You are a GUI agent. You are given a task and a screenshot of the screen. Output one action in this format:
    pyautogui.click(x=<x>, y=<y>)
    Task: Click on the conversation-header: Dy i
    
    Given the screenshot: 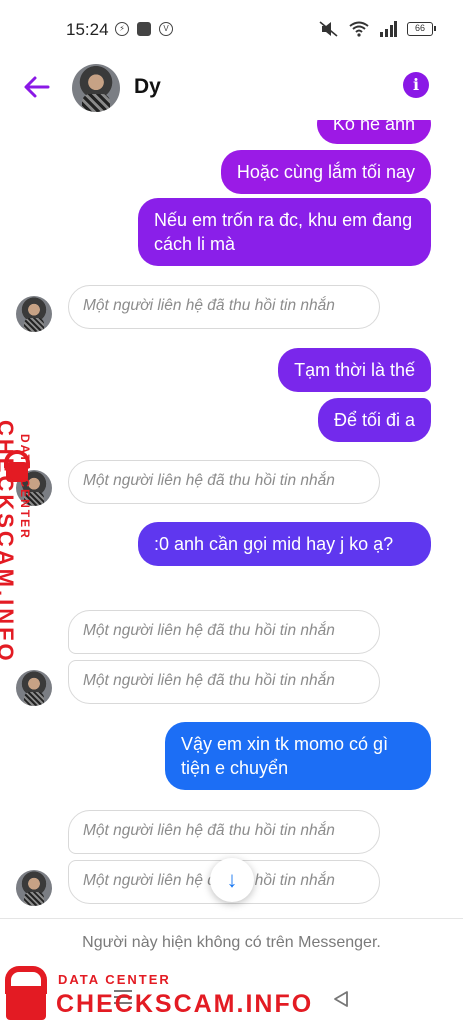 What is the action you would take?
    pyautogui.click(x=231, y=90)
    